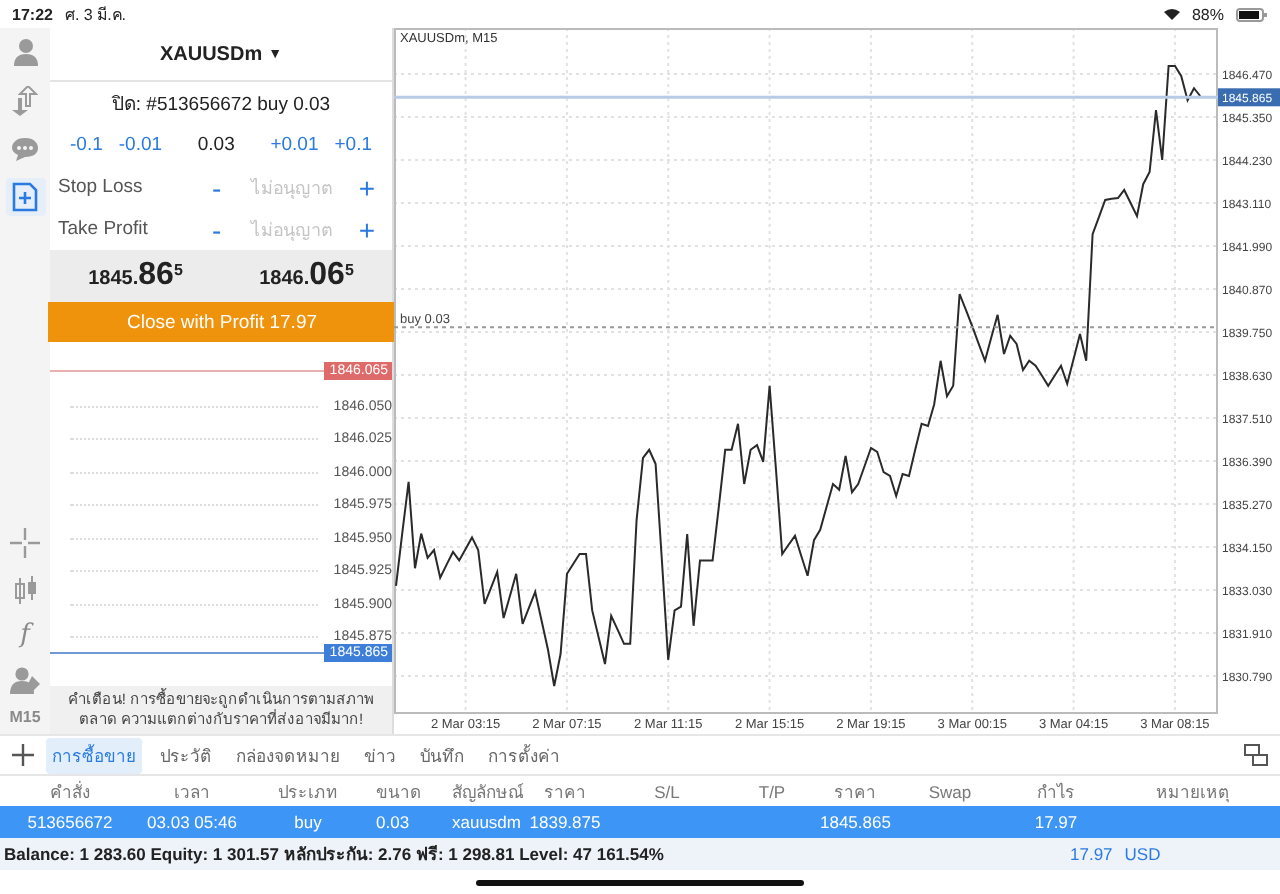 The height and width of the screenshot is (894, 1280). I want to click on volume-step-button: +0.01, so click(294, 144).